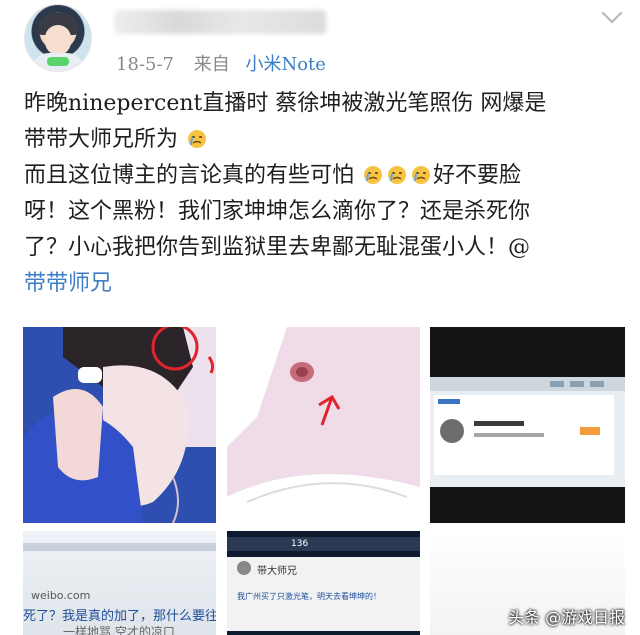  What do you see at coordinates (323, 583) in the screenshot?
I see `post-photo-5: 136 带大师兄 我广州买了只激光笔，明天去看坤坤的！` at bounding box center [323, 583].